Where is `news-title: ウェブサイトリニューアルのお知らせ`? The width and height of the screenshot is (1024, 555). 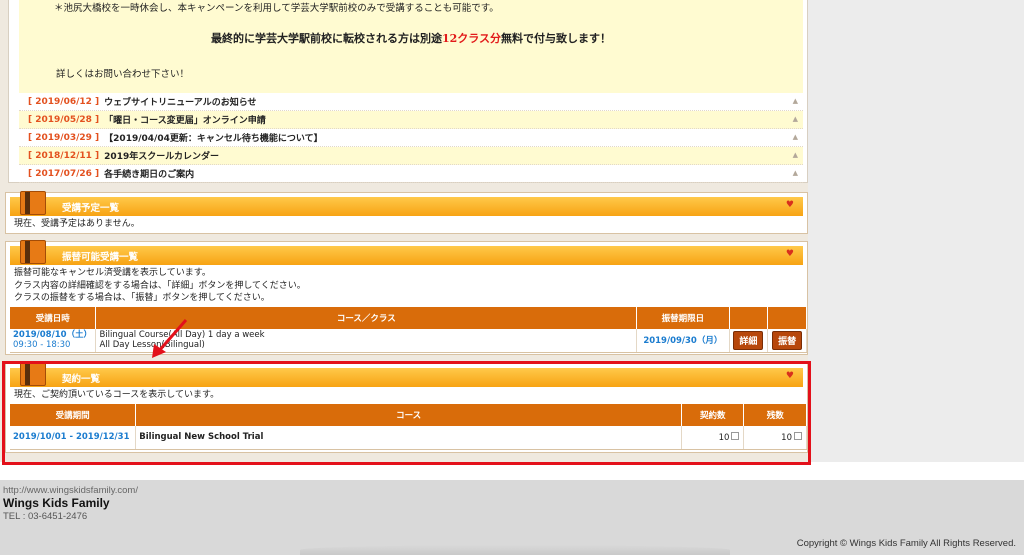 news-title: ウェブサイトリニューアルのお知らせ is located at coordinates (180, 101).